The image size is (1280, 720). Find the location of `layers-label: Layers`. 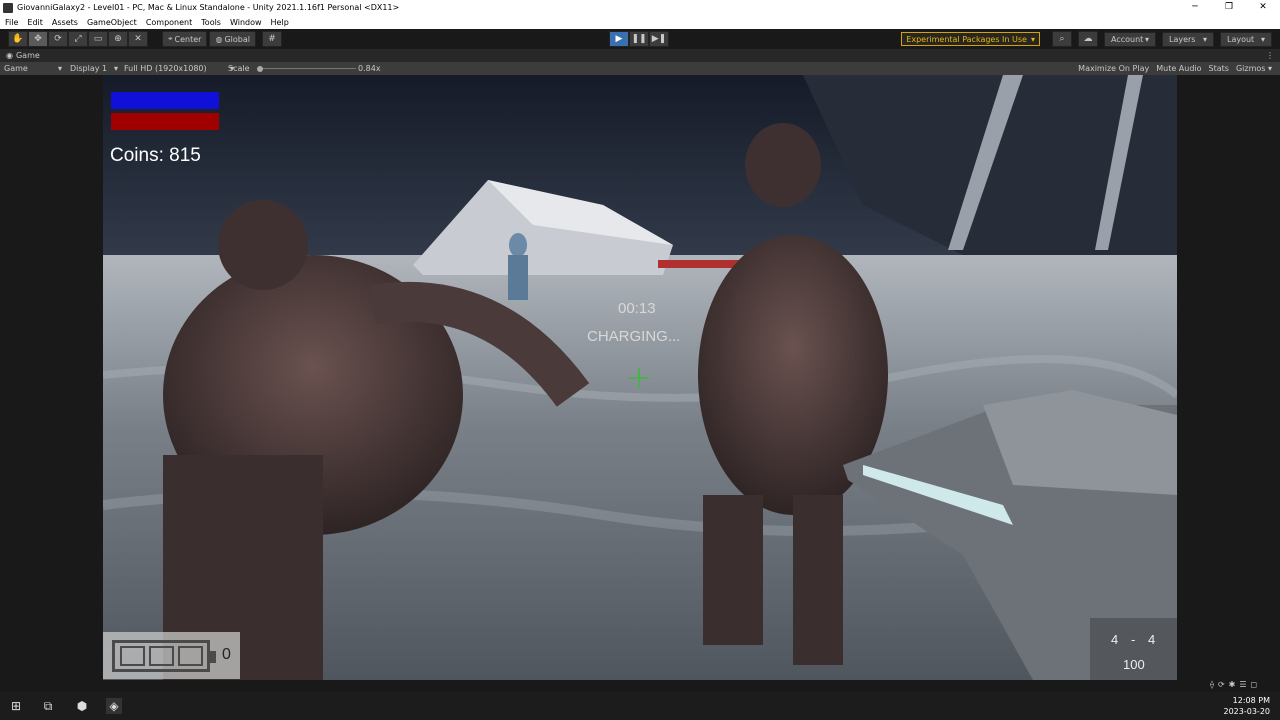

layers-label: Layers is located at coordinates (1182, 39).